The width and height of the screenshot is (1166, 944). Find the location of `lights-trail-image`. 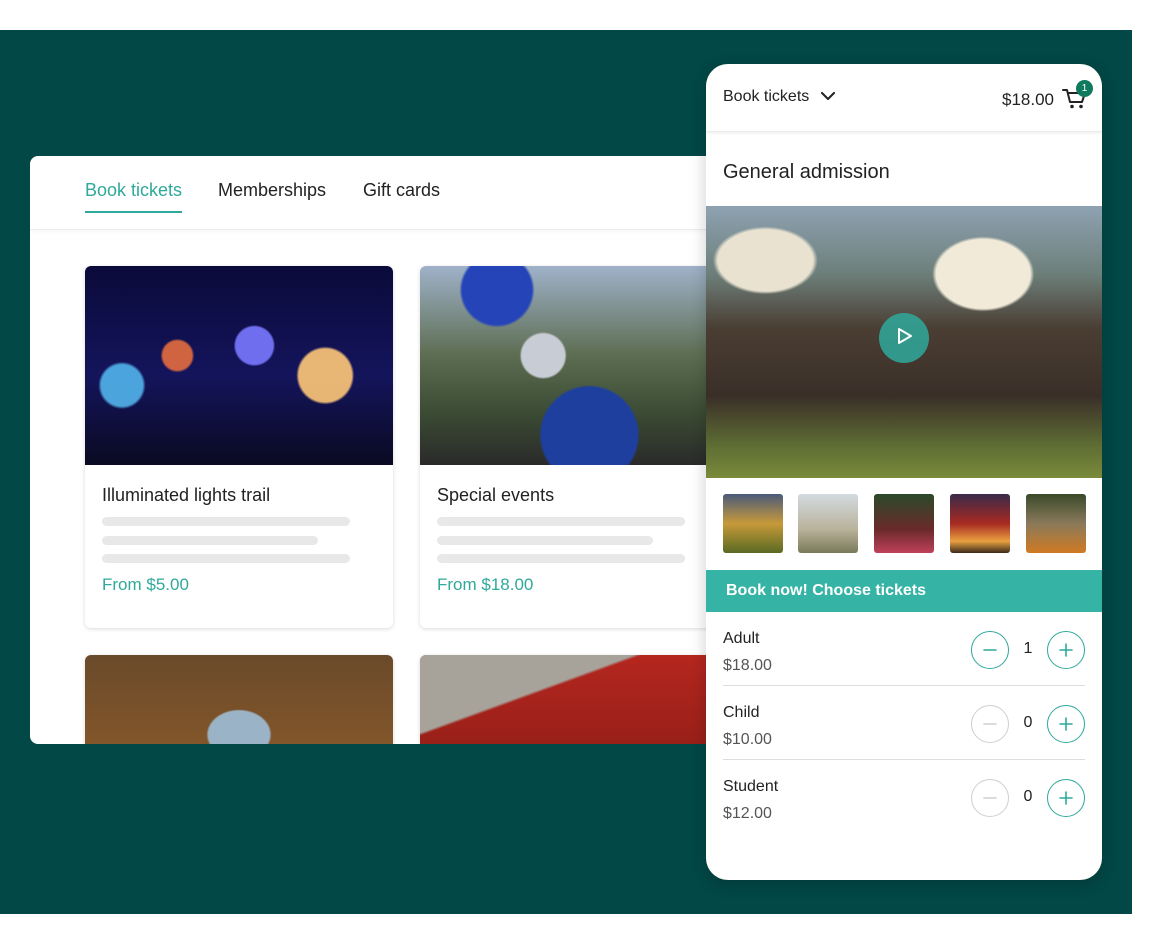

lights-trail-image is located at coordinates (239, 365).